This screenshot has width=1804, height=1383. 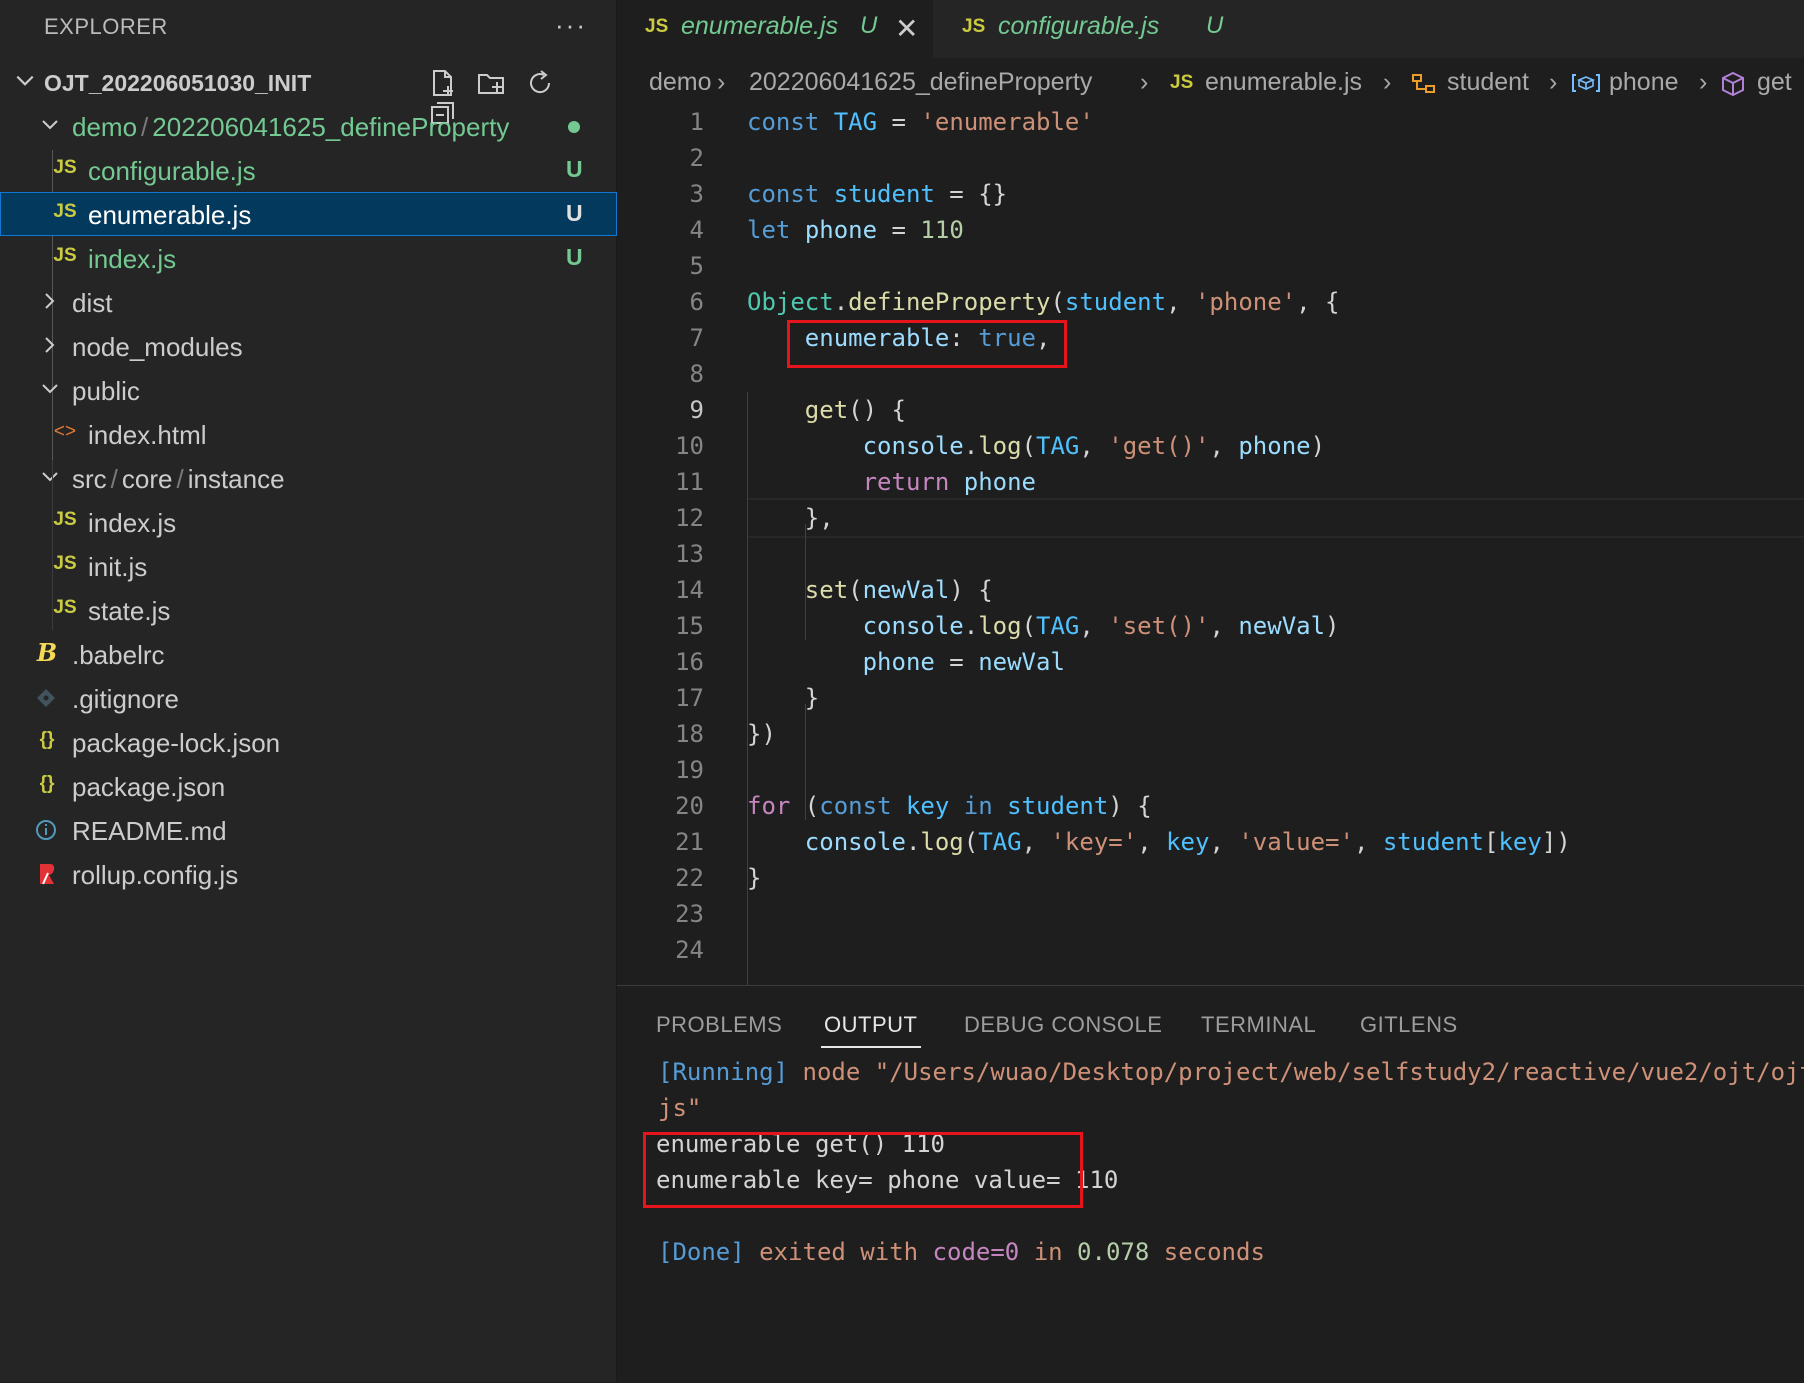 What do you see at coordinates (308, 830) in the screenshot?
I see `tree-file-readme: README.md` at bounding box center [308, 830].